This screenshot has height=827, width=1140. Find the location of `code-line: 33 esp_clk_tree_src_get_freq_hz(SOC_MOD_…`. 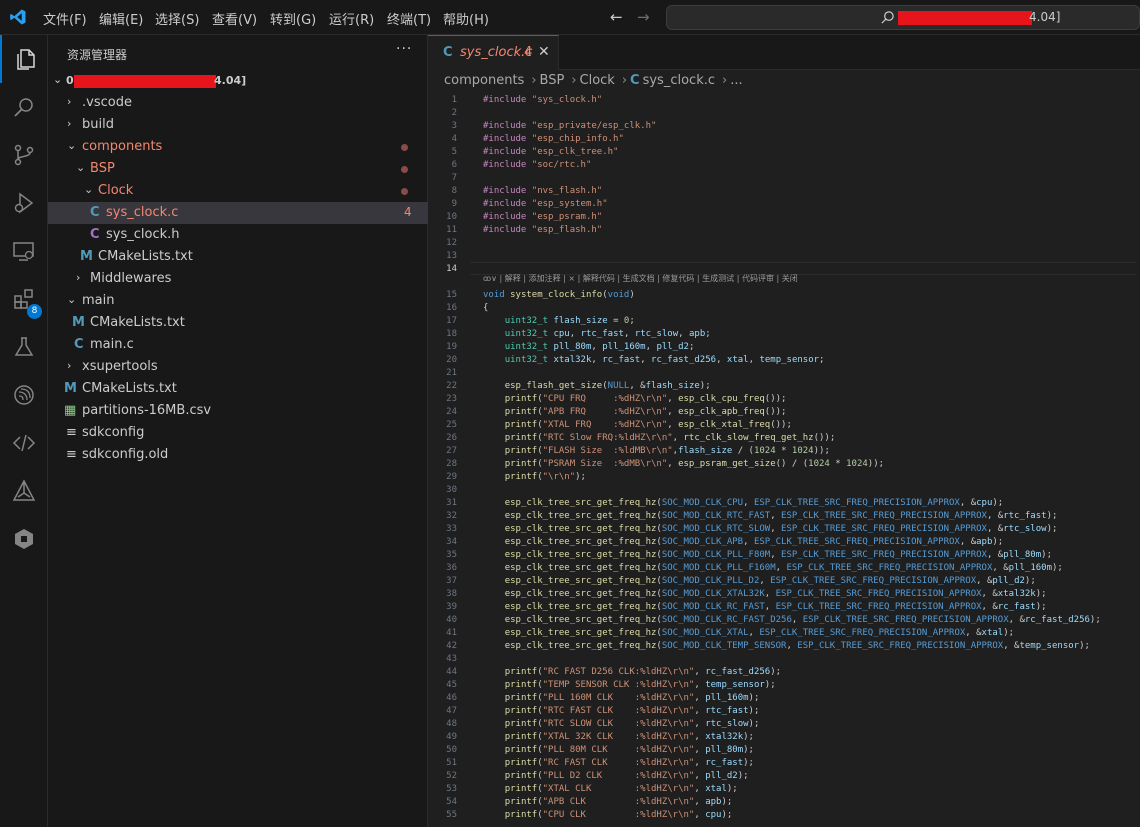

code-line: 33 esp_clk_tree_src_get_freq_hz(SOC_MOD_… is located at coordinates (784, 529).